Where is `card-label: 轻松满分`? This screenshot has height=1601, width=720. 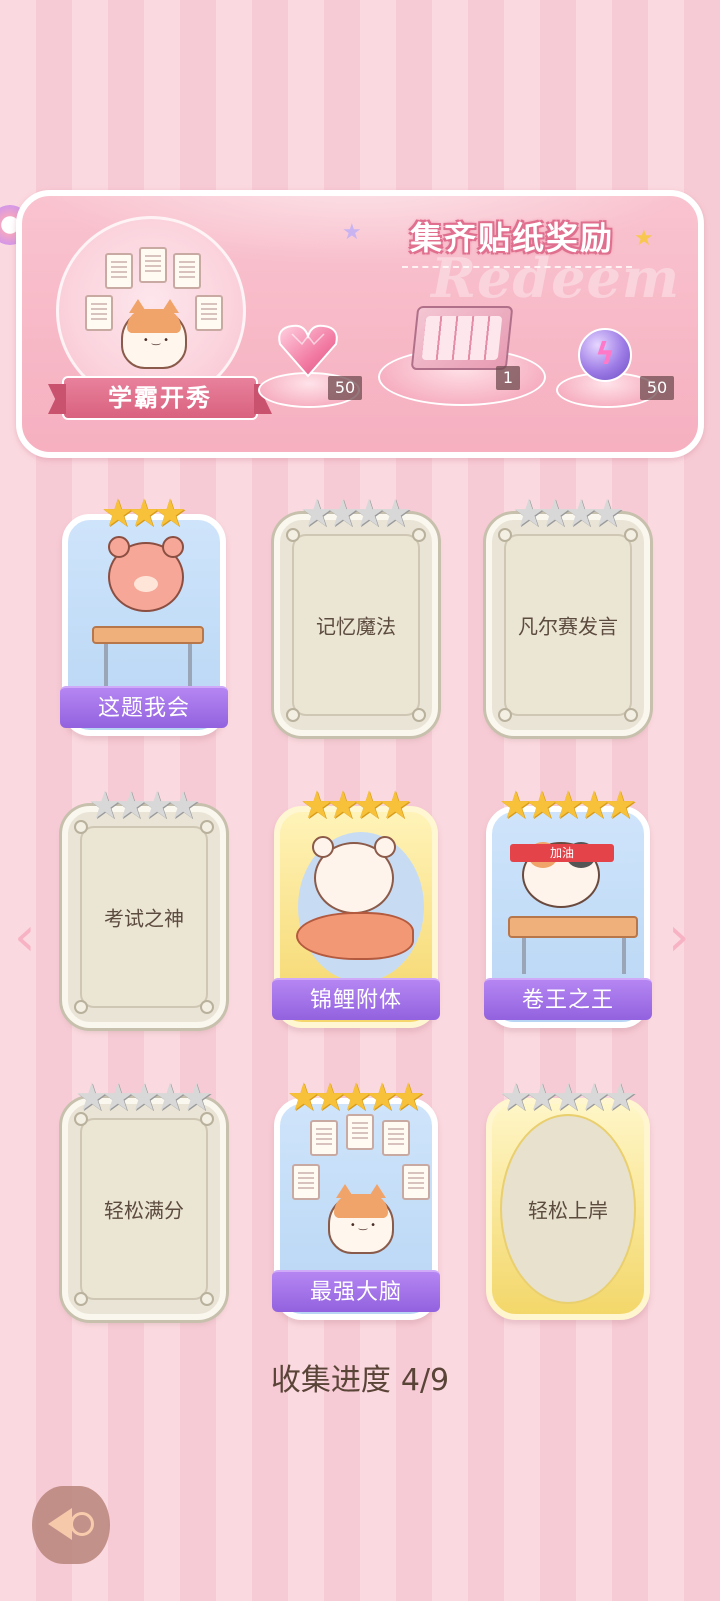 card-label: 轻松满分 is located at coordinates (144, 1210).